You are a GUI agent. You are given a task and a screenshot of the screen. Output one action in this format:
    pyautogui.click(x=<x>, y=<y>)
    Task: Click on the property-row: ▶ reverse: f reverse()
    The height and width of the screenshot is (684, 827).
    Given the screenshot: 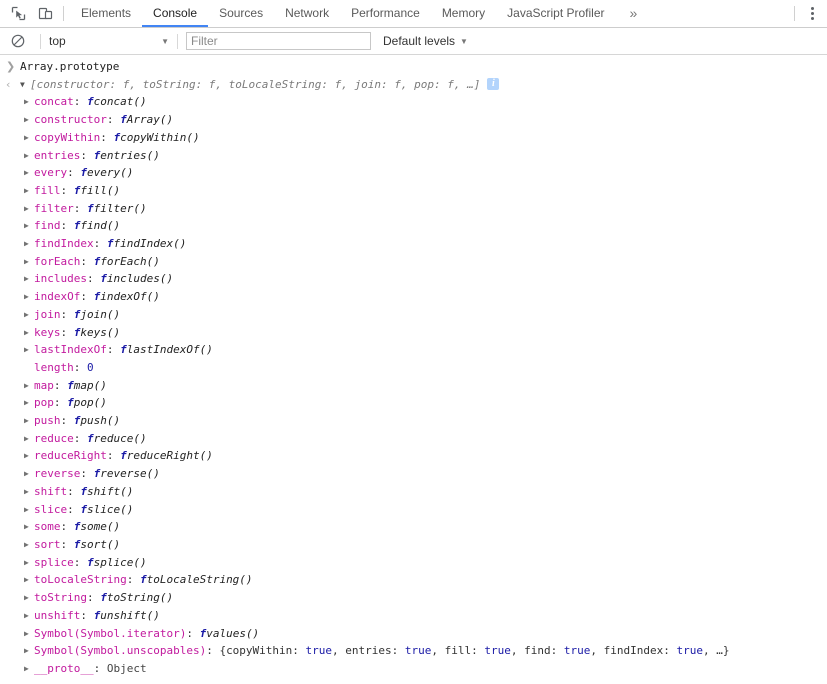 What is the action you would take?
    pyautogui.click(x=413, y=474)
    